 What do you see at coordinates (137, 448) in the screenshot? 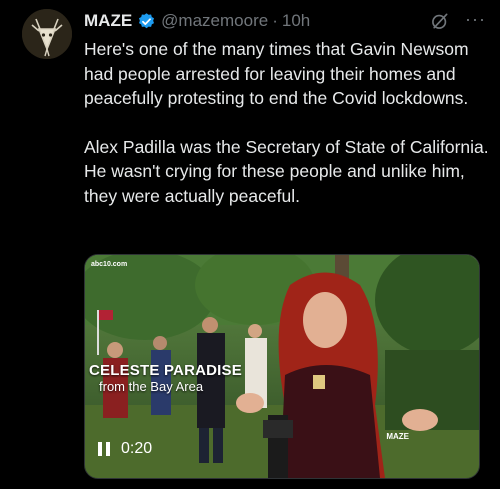
I see `video-time: 0:20` at bounding box center [137, 448].